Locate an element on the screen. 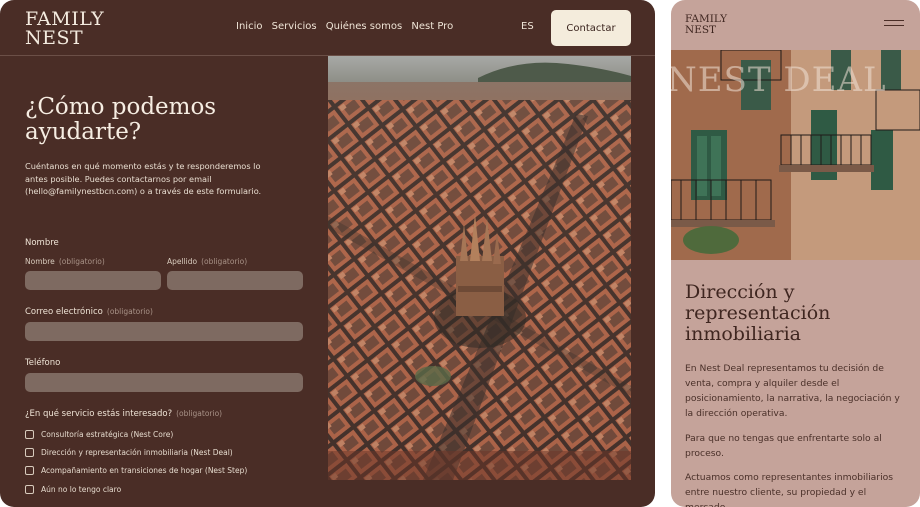  service-option-unsure: Aún no lo tengo claro is located at coordinates (73, 489).